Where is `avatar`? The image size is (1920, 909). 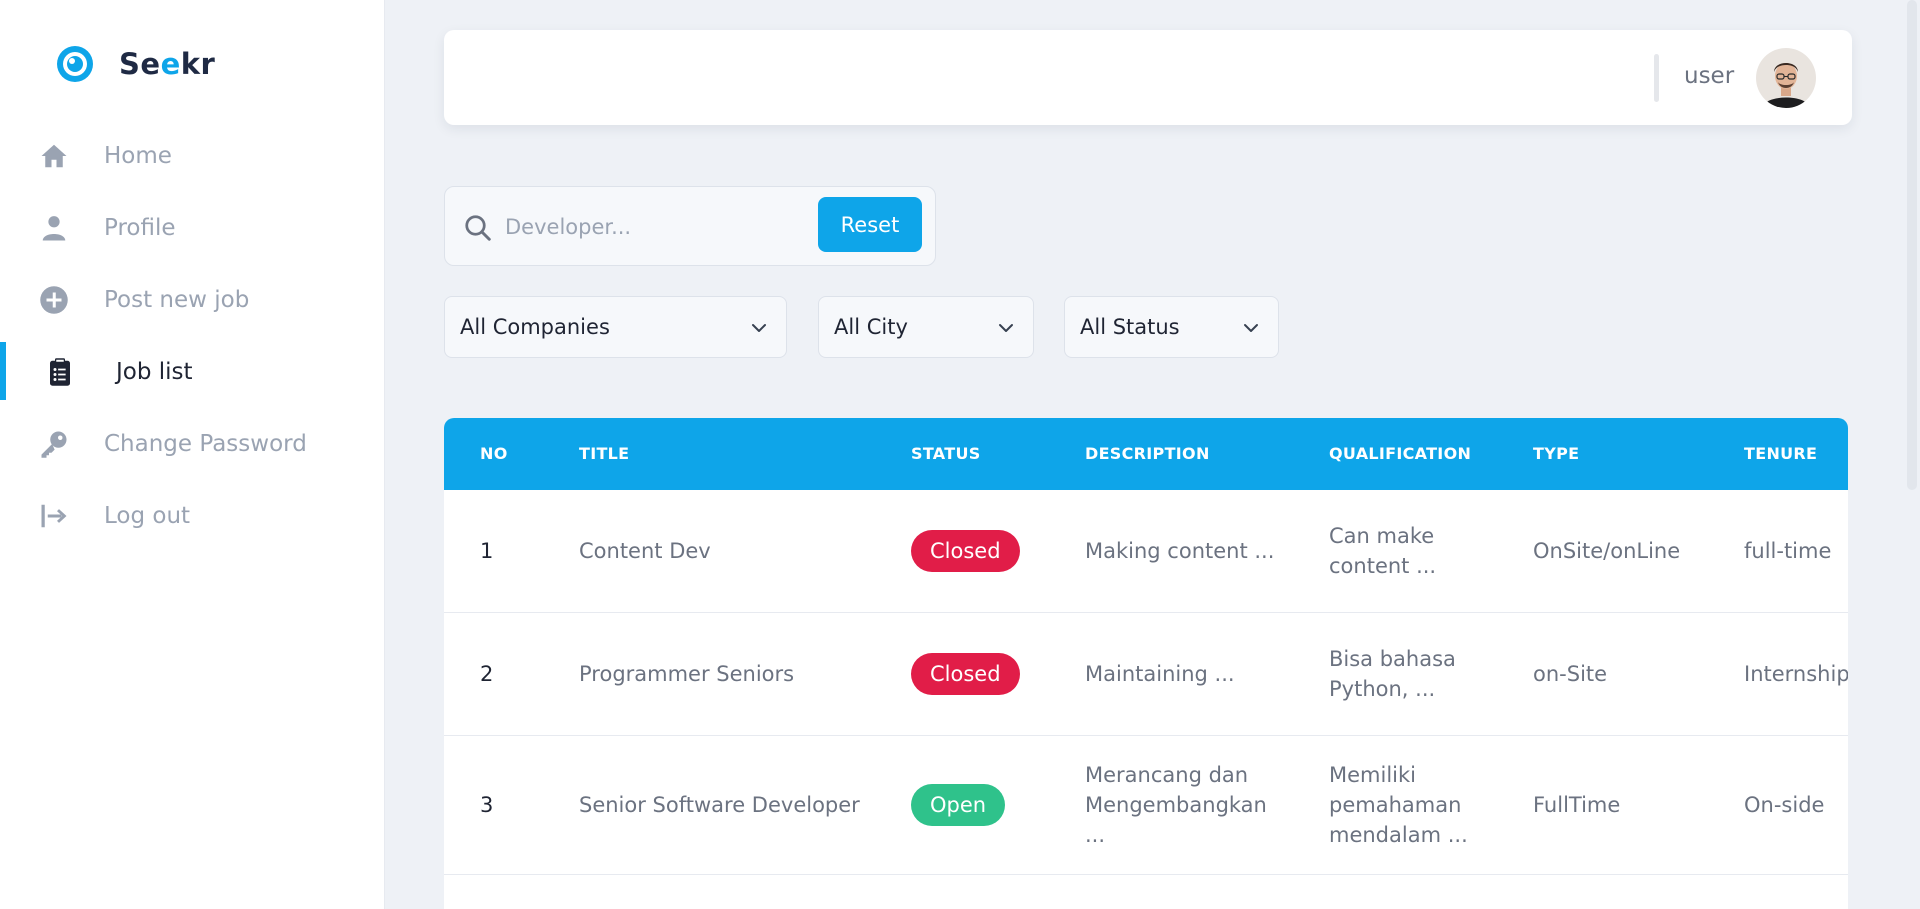
avatar is located at coordinates (1786, 78).